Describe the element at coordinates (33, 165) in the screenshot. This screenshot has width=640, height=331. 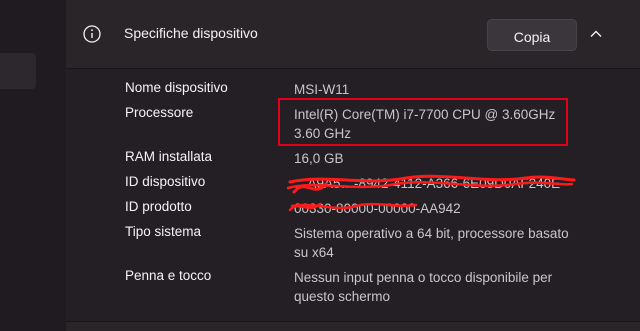
I see `left-nav-pane` at that location.